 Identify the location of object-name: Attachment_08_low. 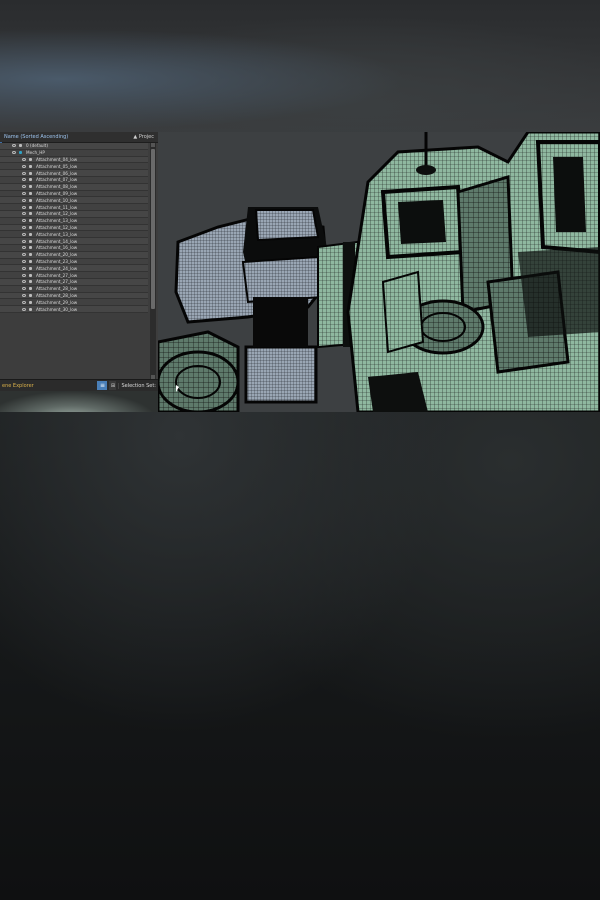
(57, 187).